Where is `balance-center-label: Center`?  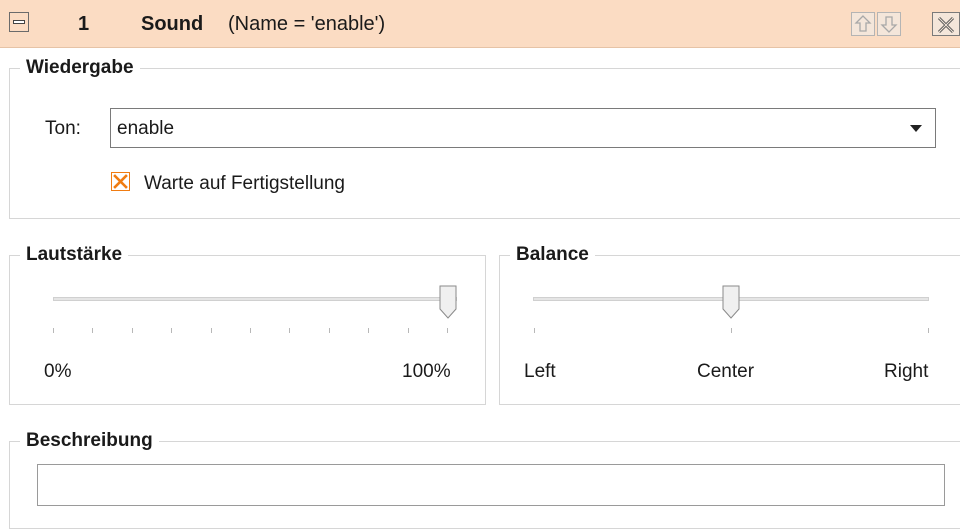 balance-center-label: Center is located at coordinates (726, 371).